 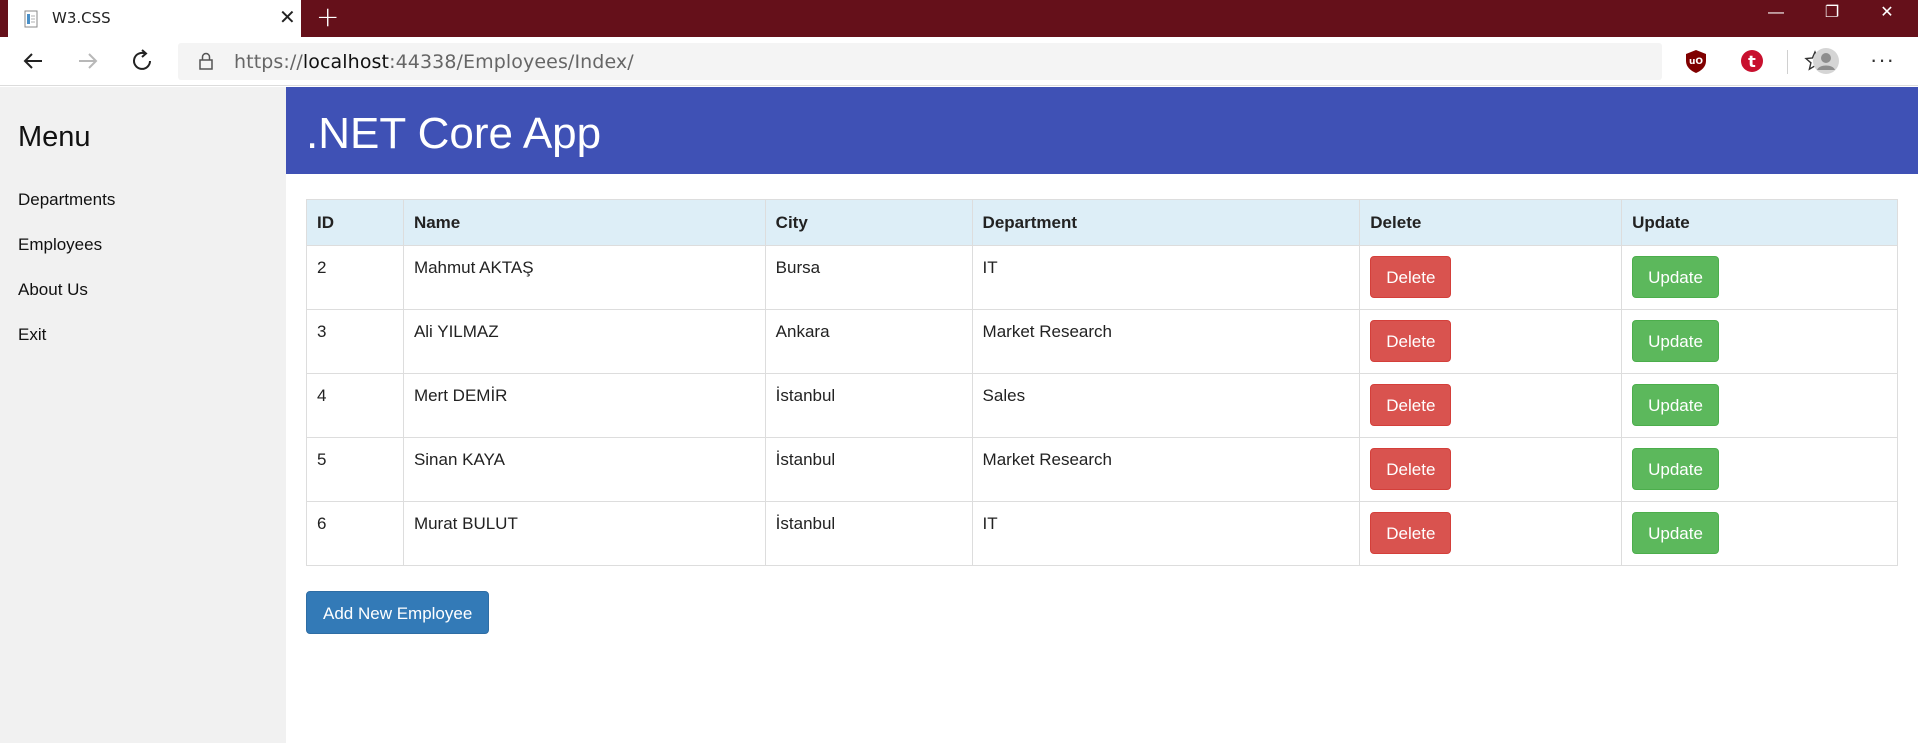 I want to click on address-bar: https://localhost:44338/Employees/Index/, so click(x=1002, y=61).